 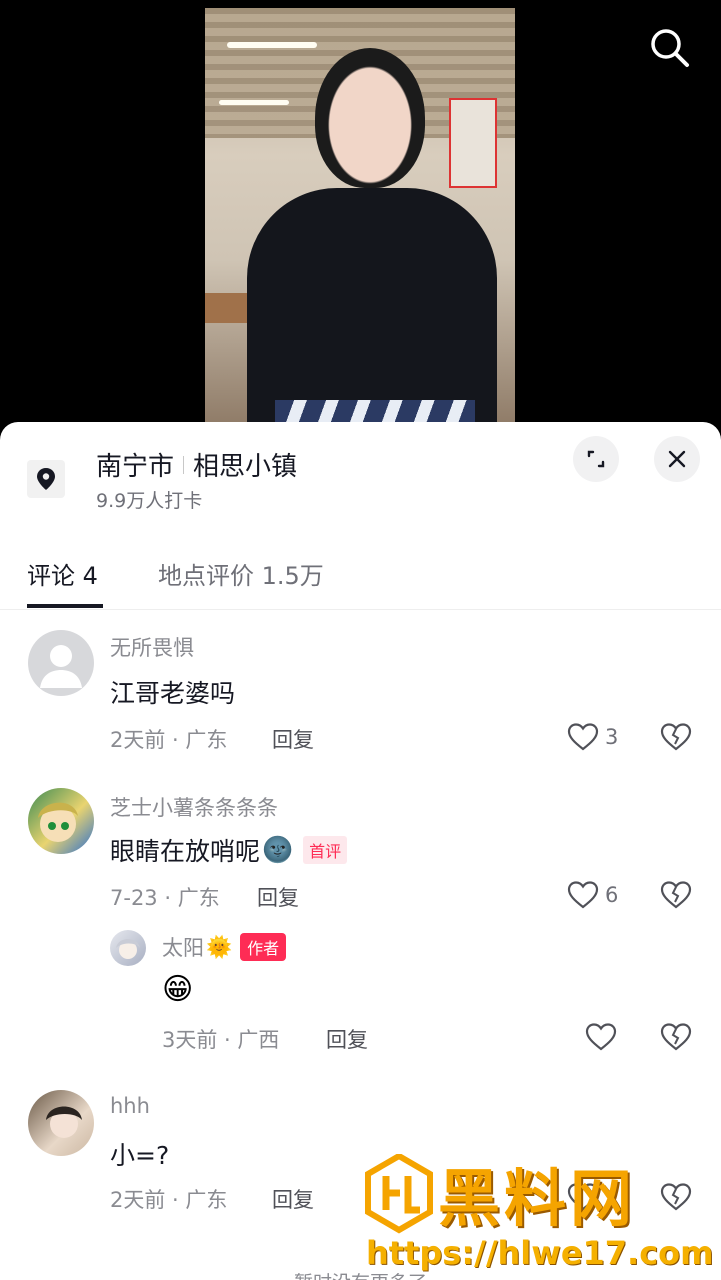 I want to click on reply-region: 广西, so click(x=258, y=1040).